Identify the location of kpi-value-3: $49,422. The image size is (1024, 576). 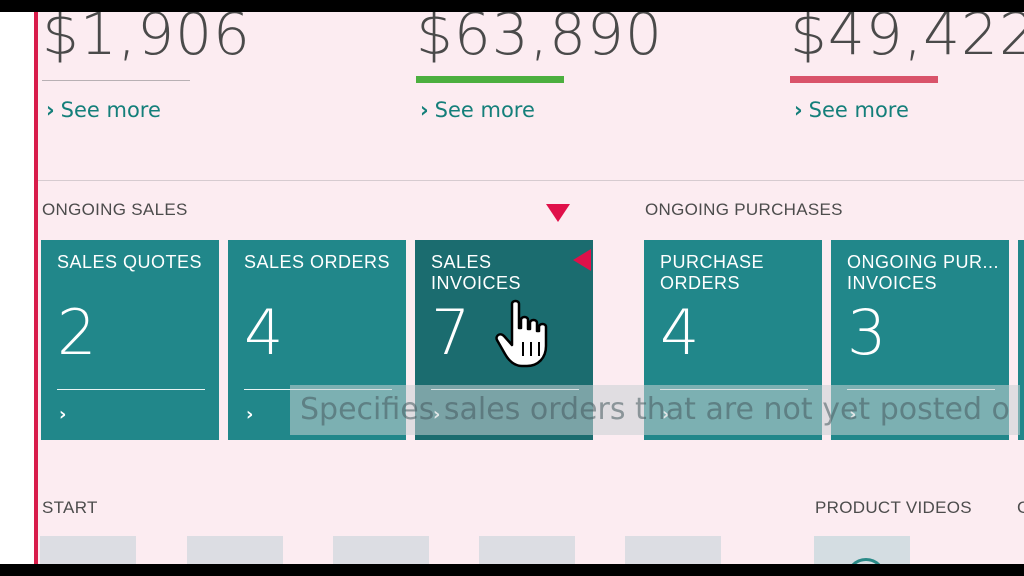
(907, 40).